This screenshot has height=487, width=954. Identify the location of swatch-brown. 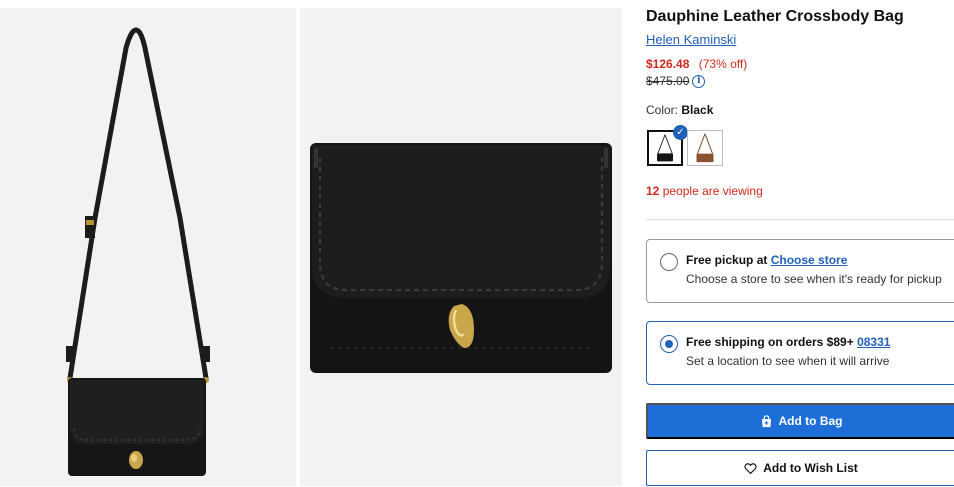
(705, 148).